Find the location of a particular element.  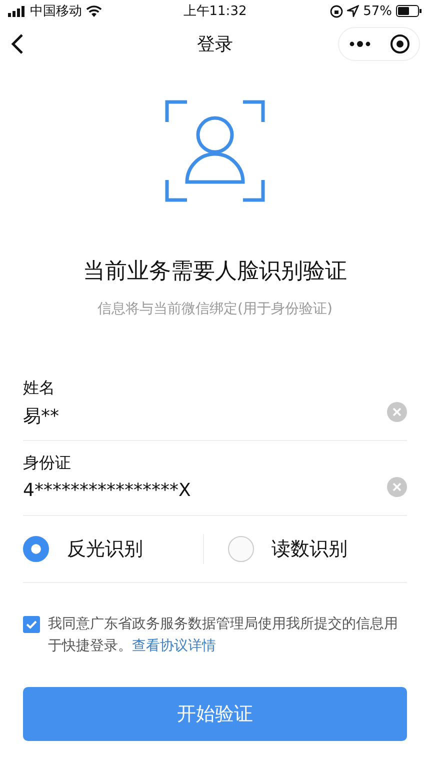

heading: 当前业务需要人脸识别验证 is located at coordinates (215, 272).